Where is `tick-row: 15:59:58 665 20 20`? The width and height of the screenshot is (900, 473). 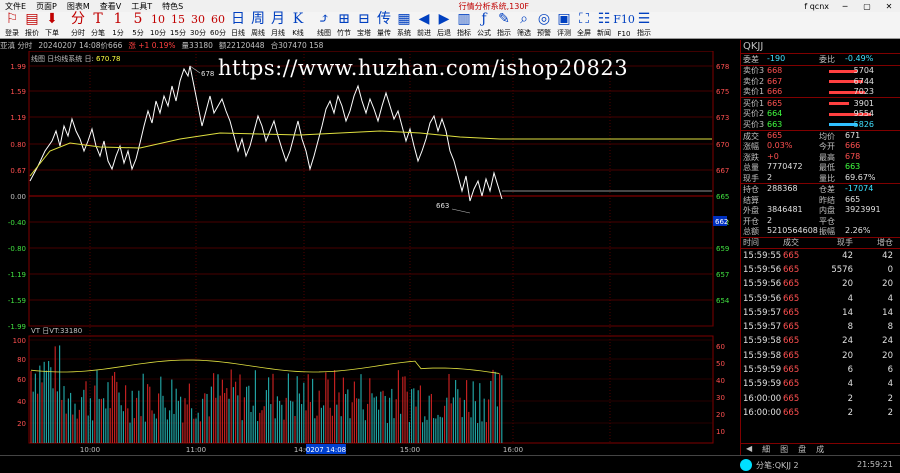
tick-row: 15:59:58 665 20 20 is located at coordinates (820, 356).